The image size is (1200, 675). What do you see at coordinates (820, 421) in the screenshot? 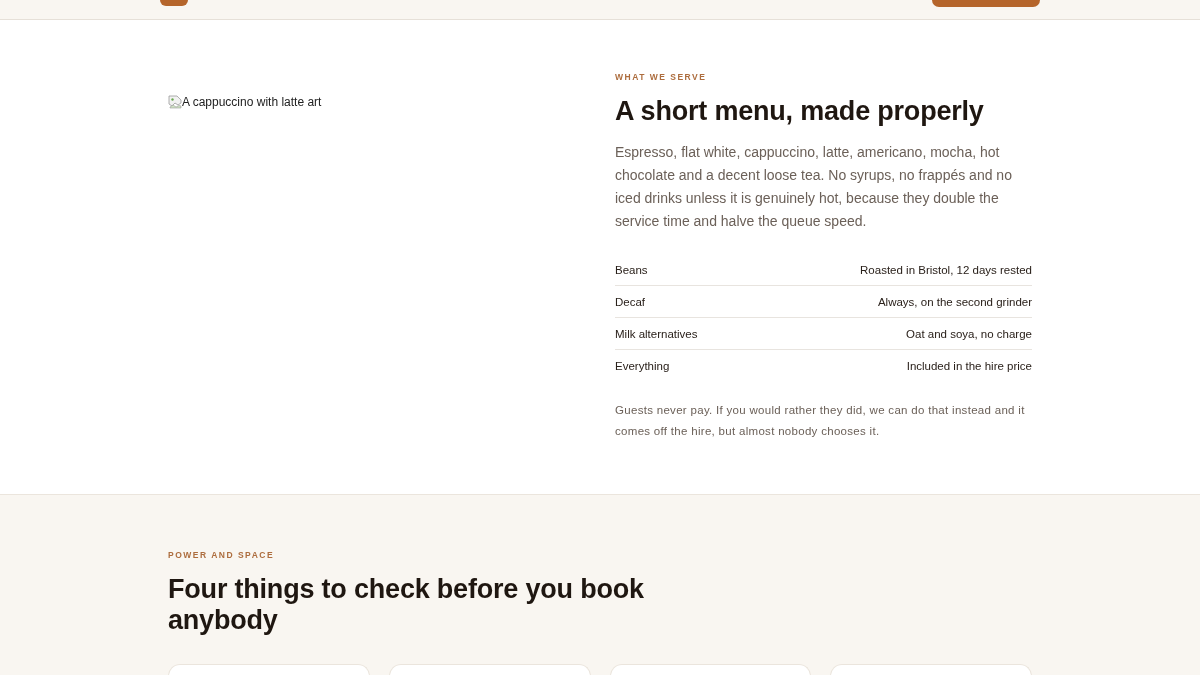
I see `footnote-text: Guests never pay. If you would rather they did, we can do that instead and it comes off the hire, but almost nobody chooses it.` at bounding box center [820, 421].